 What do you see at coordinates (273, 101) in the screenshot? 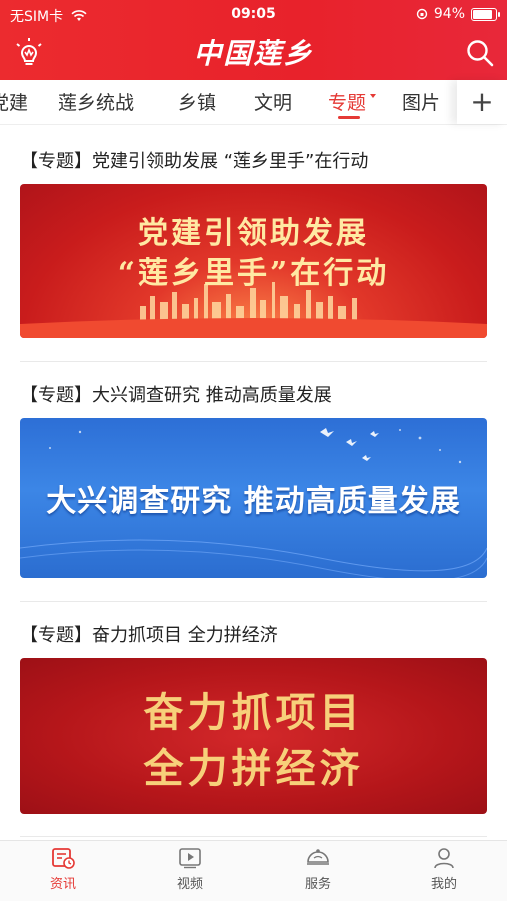
I see `tab-wenming: 文明` at bounding box center [273, 101].